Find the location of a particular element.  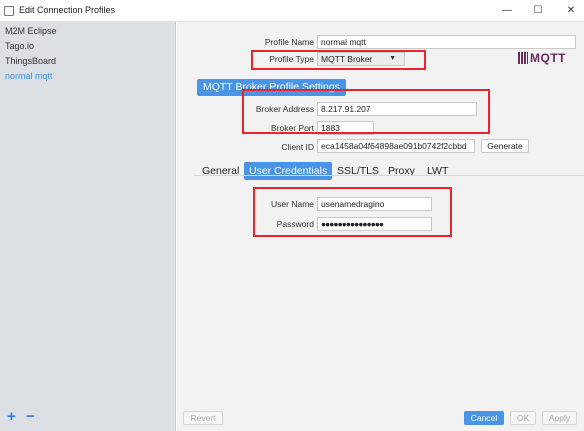

maximize-icon: ☐ is located at coordinates (538, 11).